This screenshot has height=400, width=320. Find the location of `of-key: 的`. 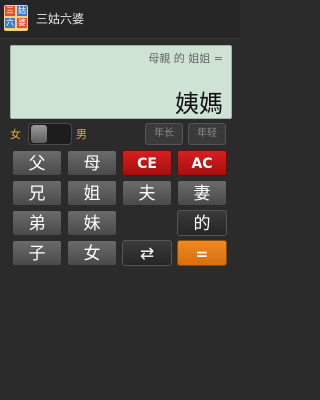

of-key: 的 is located at coordinates (202, 223).